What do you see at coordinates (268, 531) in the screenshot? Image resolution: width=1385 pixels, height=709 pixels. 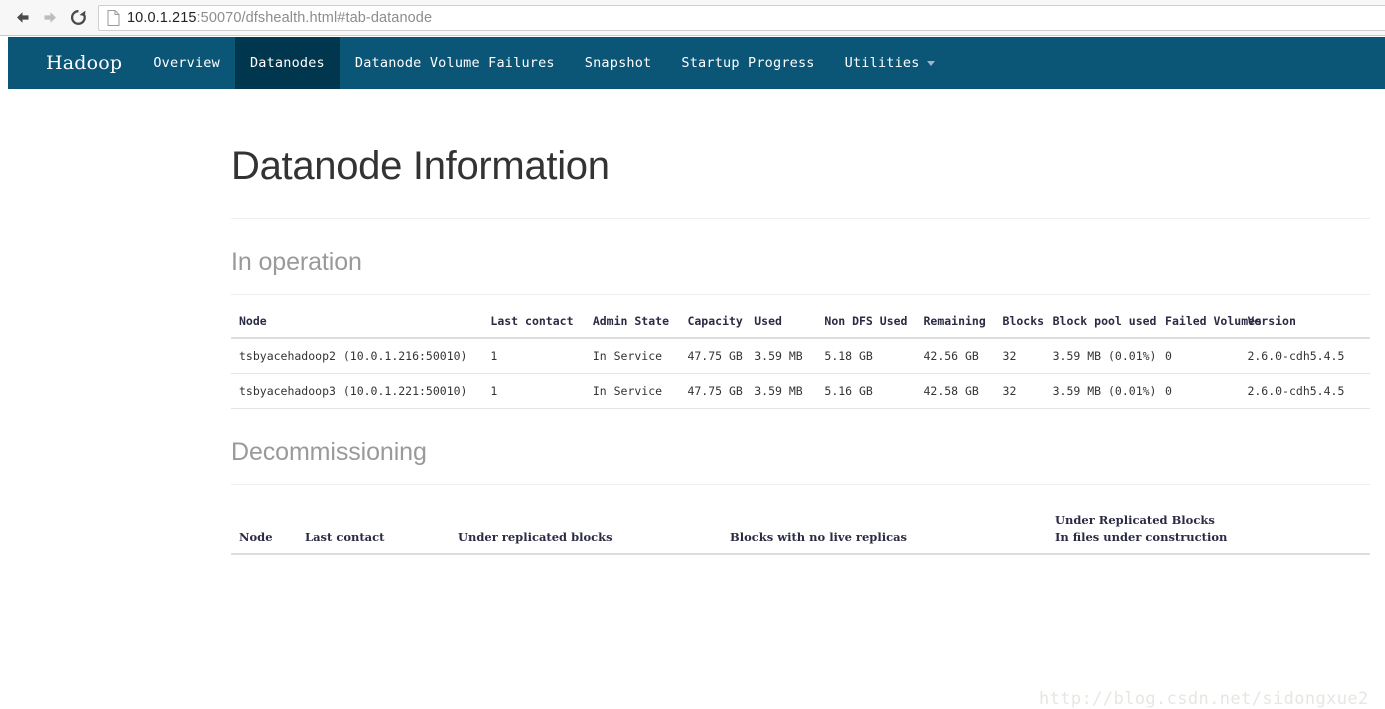 I see `col-header-dec-node: Node` at bounding box center [268, 531].